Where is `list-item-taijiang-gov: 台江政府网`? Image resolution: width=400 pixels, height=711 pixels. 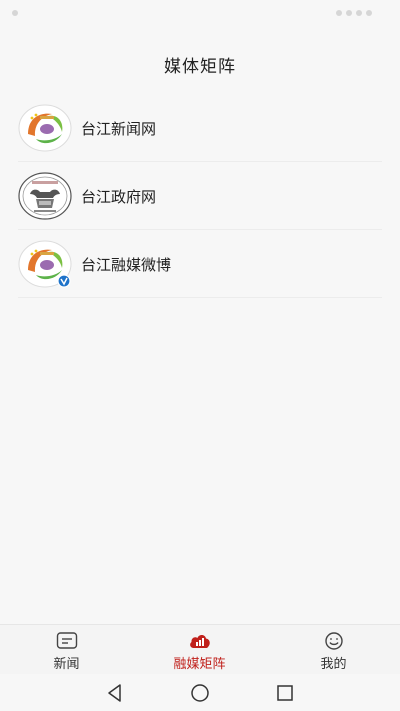 list-item-taijiang-gov: 台江政府网 is located at coordinates (200, 196).